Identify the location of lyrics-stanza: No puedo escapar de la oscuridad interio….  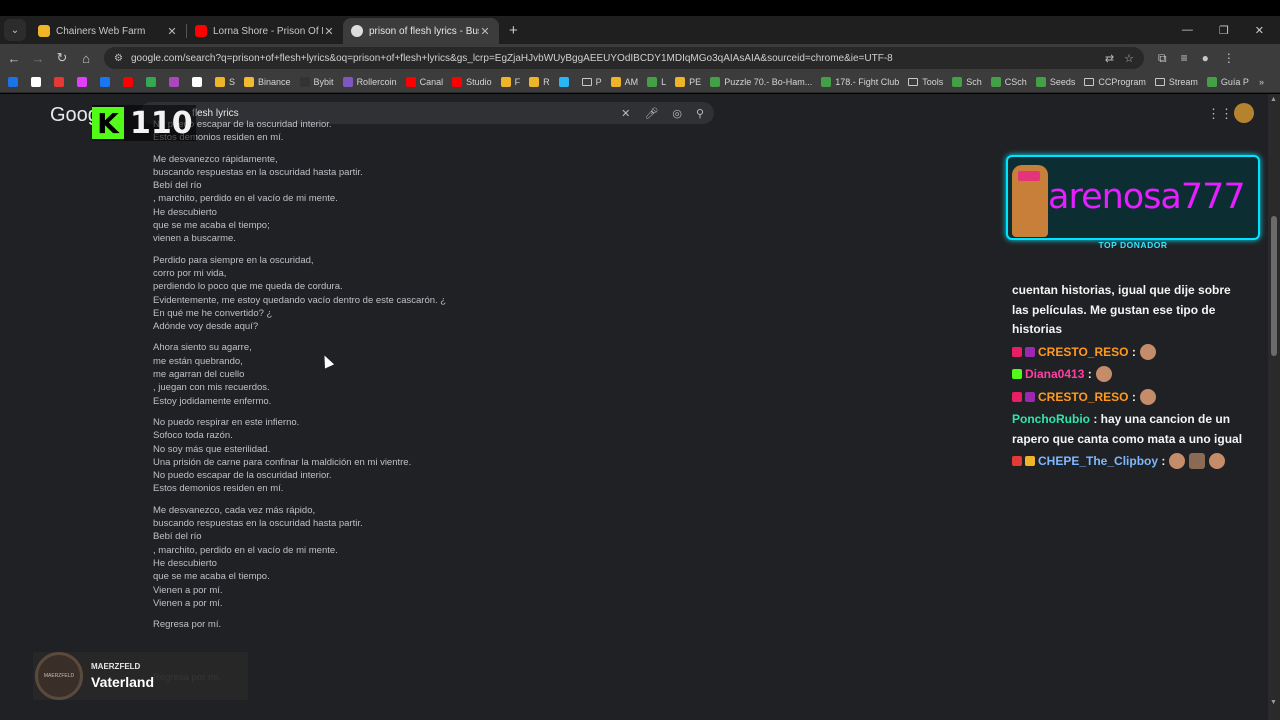
(313, 131).